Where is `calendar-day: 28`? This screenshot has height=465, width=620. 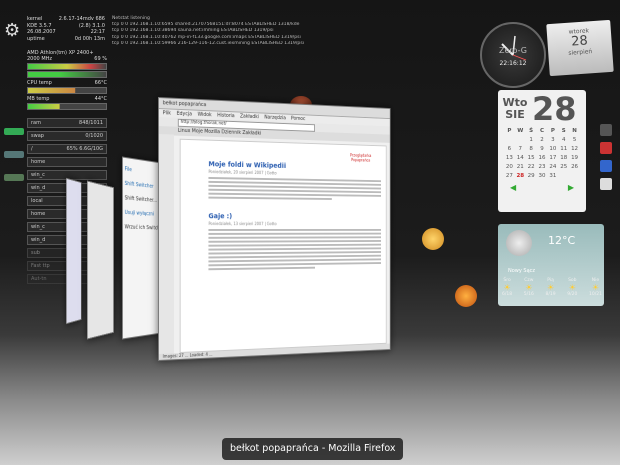 calendar-day: 28 is located at coordinates (554, 109).